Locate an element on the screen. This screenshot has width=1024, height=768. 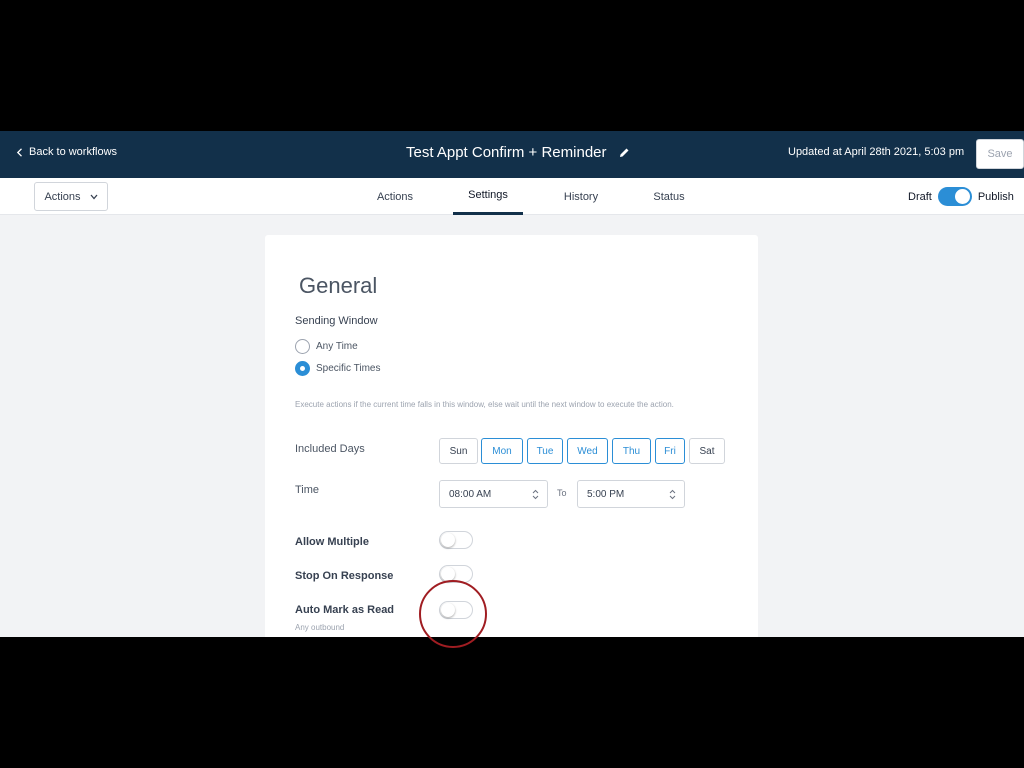
day-sat: Sat is located at coordinates (707, 451).